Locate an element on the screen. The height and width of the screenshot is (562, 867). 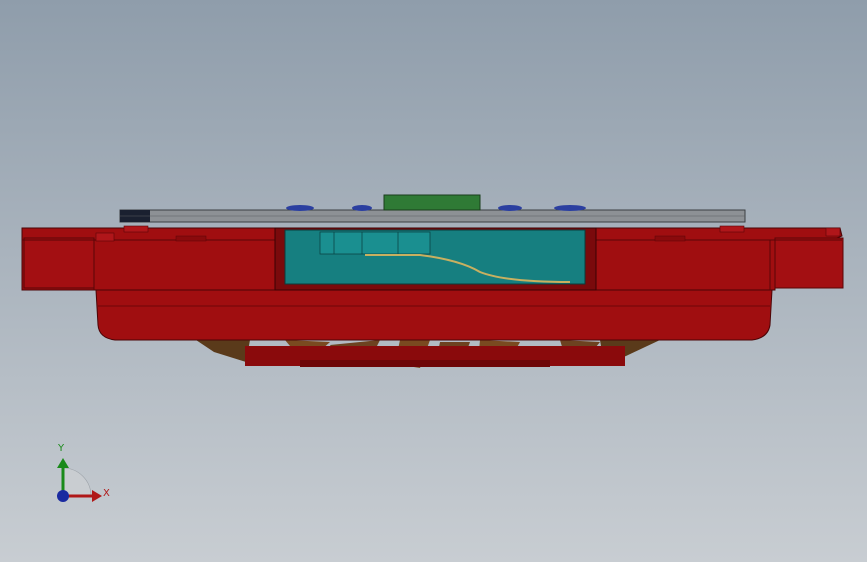
backplate is located at coordinates (432, 208).